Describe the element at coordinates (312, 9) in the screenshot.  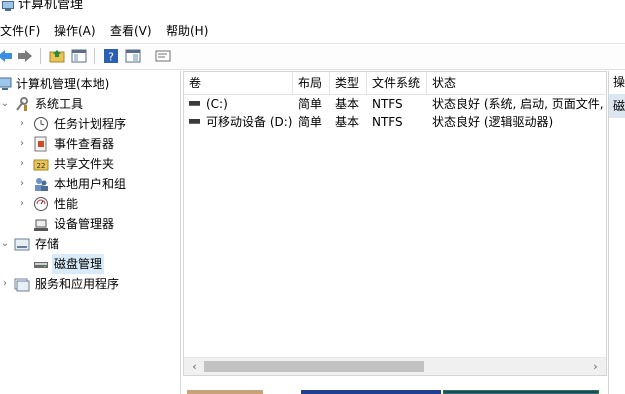
I see `title-bar: 计算机管理` at that location.